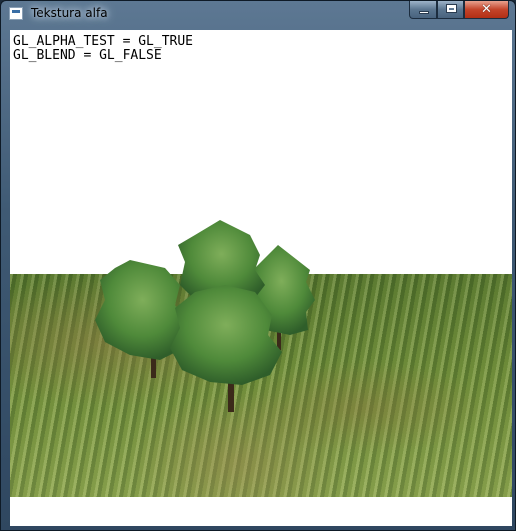 This screenshot has width=516, height=531. What do you see at coordinates (258, 15) in the screenshot?
I see `title-bar: Tekstura alfa ✕` at bounding box center [258, 15].